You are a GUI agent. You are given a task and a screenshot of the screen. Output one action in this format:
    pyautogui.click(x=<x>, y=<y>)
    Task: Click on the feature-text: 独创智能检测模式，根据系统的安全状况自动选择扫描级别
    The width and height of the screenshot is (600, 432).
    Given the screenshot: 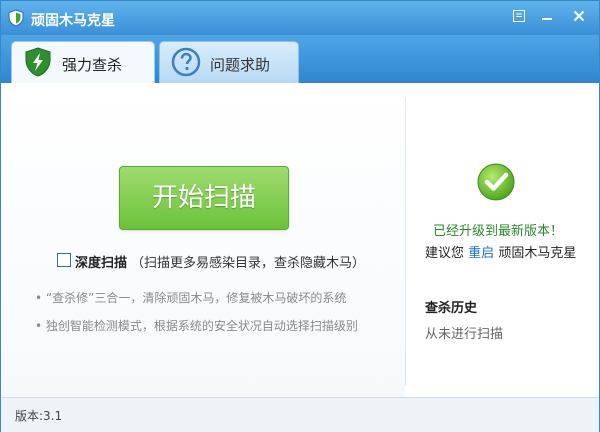 What is the action you would take?
    pyautogui.click(x=201, y=326)
    